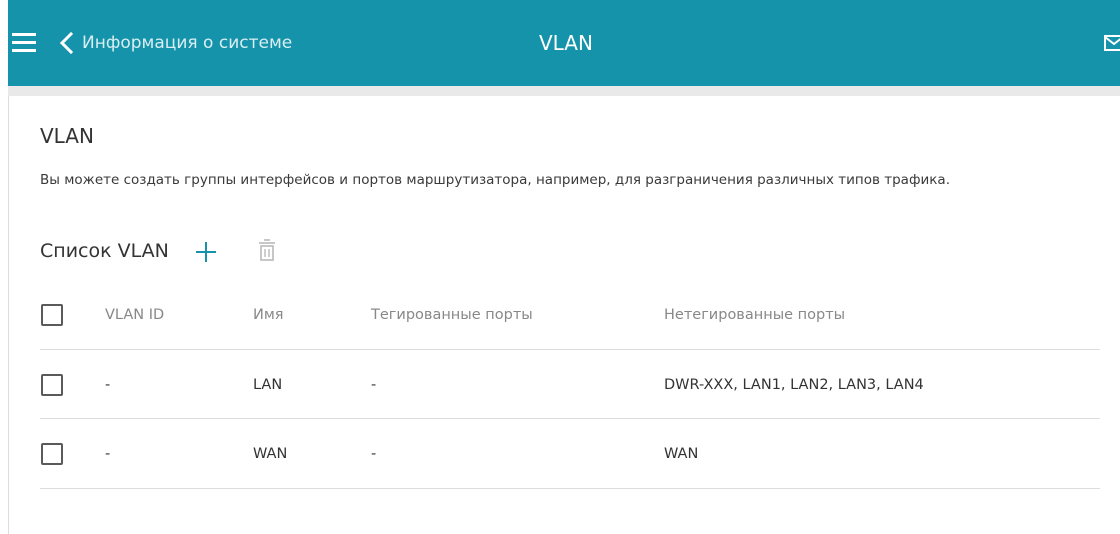 Image resolution: width=1120 pixels, height=534 pixels. I want to click on vlan-list-title: Список VLAN, so click(104, 251).